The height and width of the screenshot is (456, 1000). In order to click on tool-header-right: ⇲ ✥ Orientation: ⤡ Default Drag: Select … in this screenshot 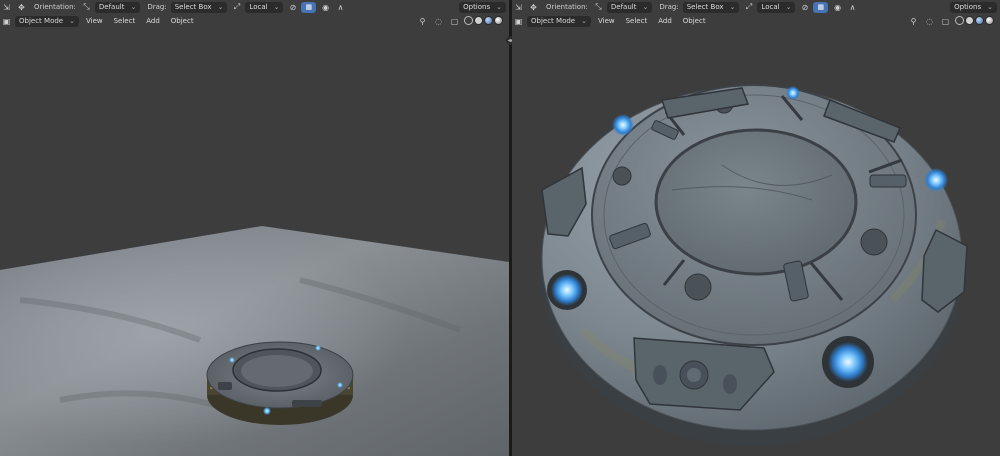, I will do `click(756, 7)`.